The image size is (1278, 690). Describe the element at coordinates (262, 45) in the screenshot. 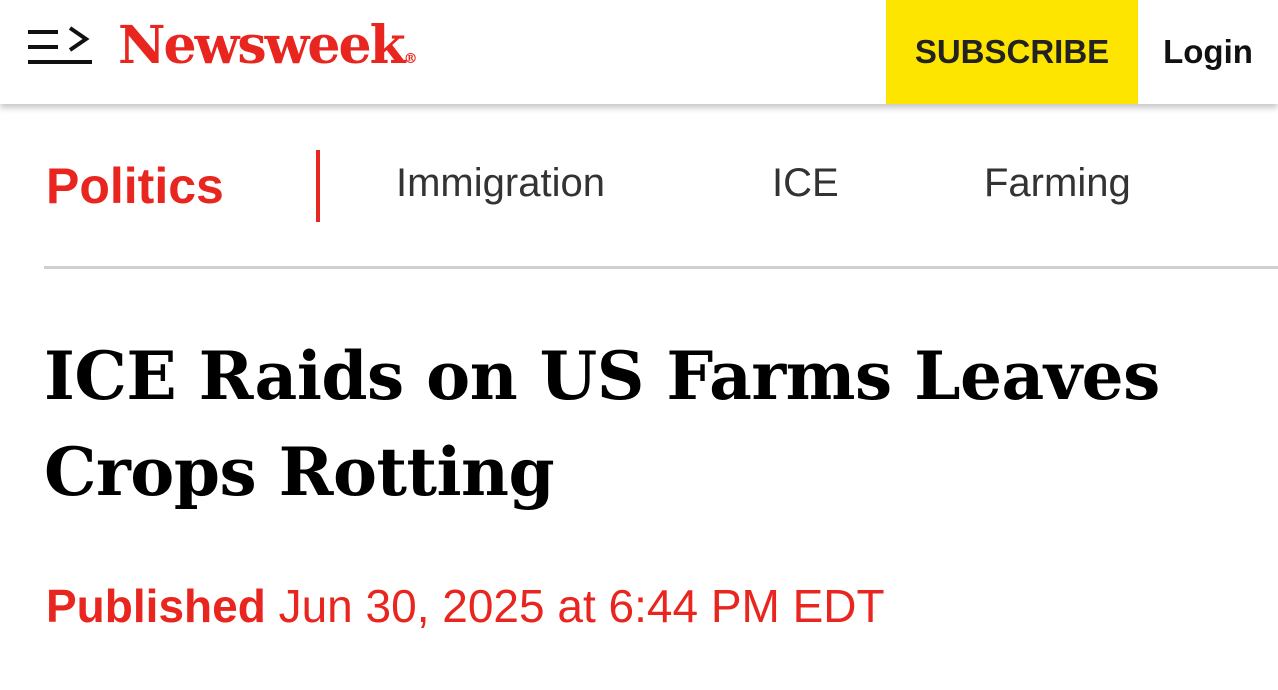

I see `logo-text: Newsweek` at that location.